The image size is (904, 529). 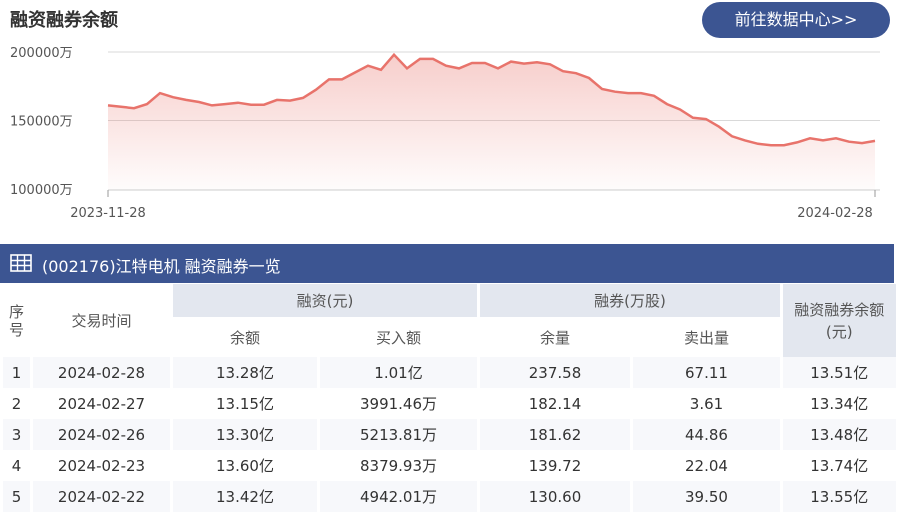 What do you see at coordinates (101, 320) in the screenshot?
I see `col-date-header: 交易时间` at bounding box center [101, 320].